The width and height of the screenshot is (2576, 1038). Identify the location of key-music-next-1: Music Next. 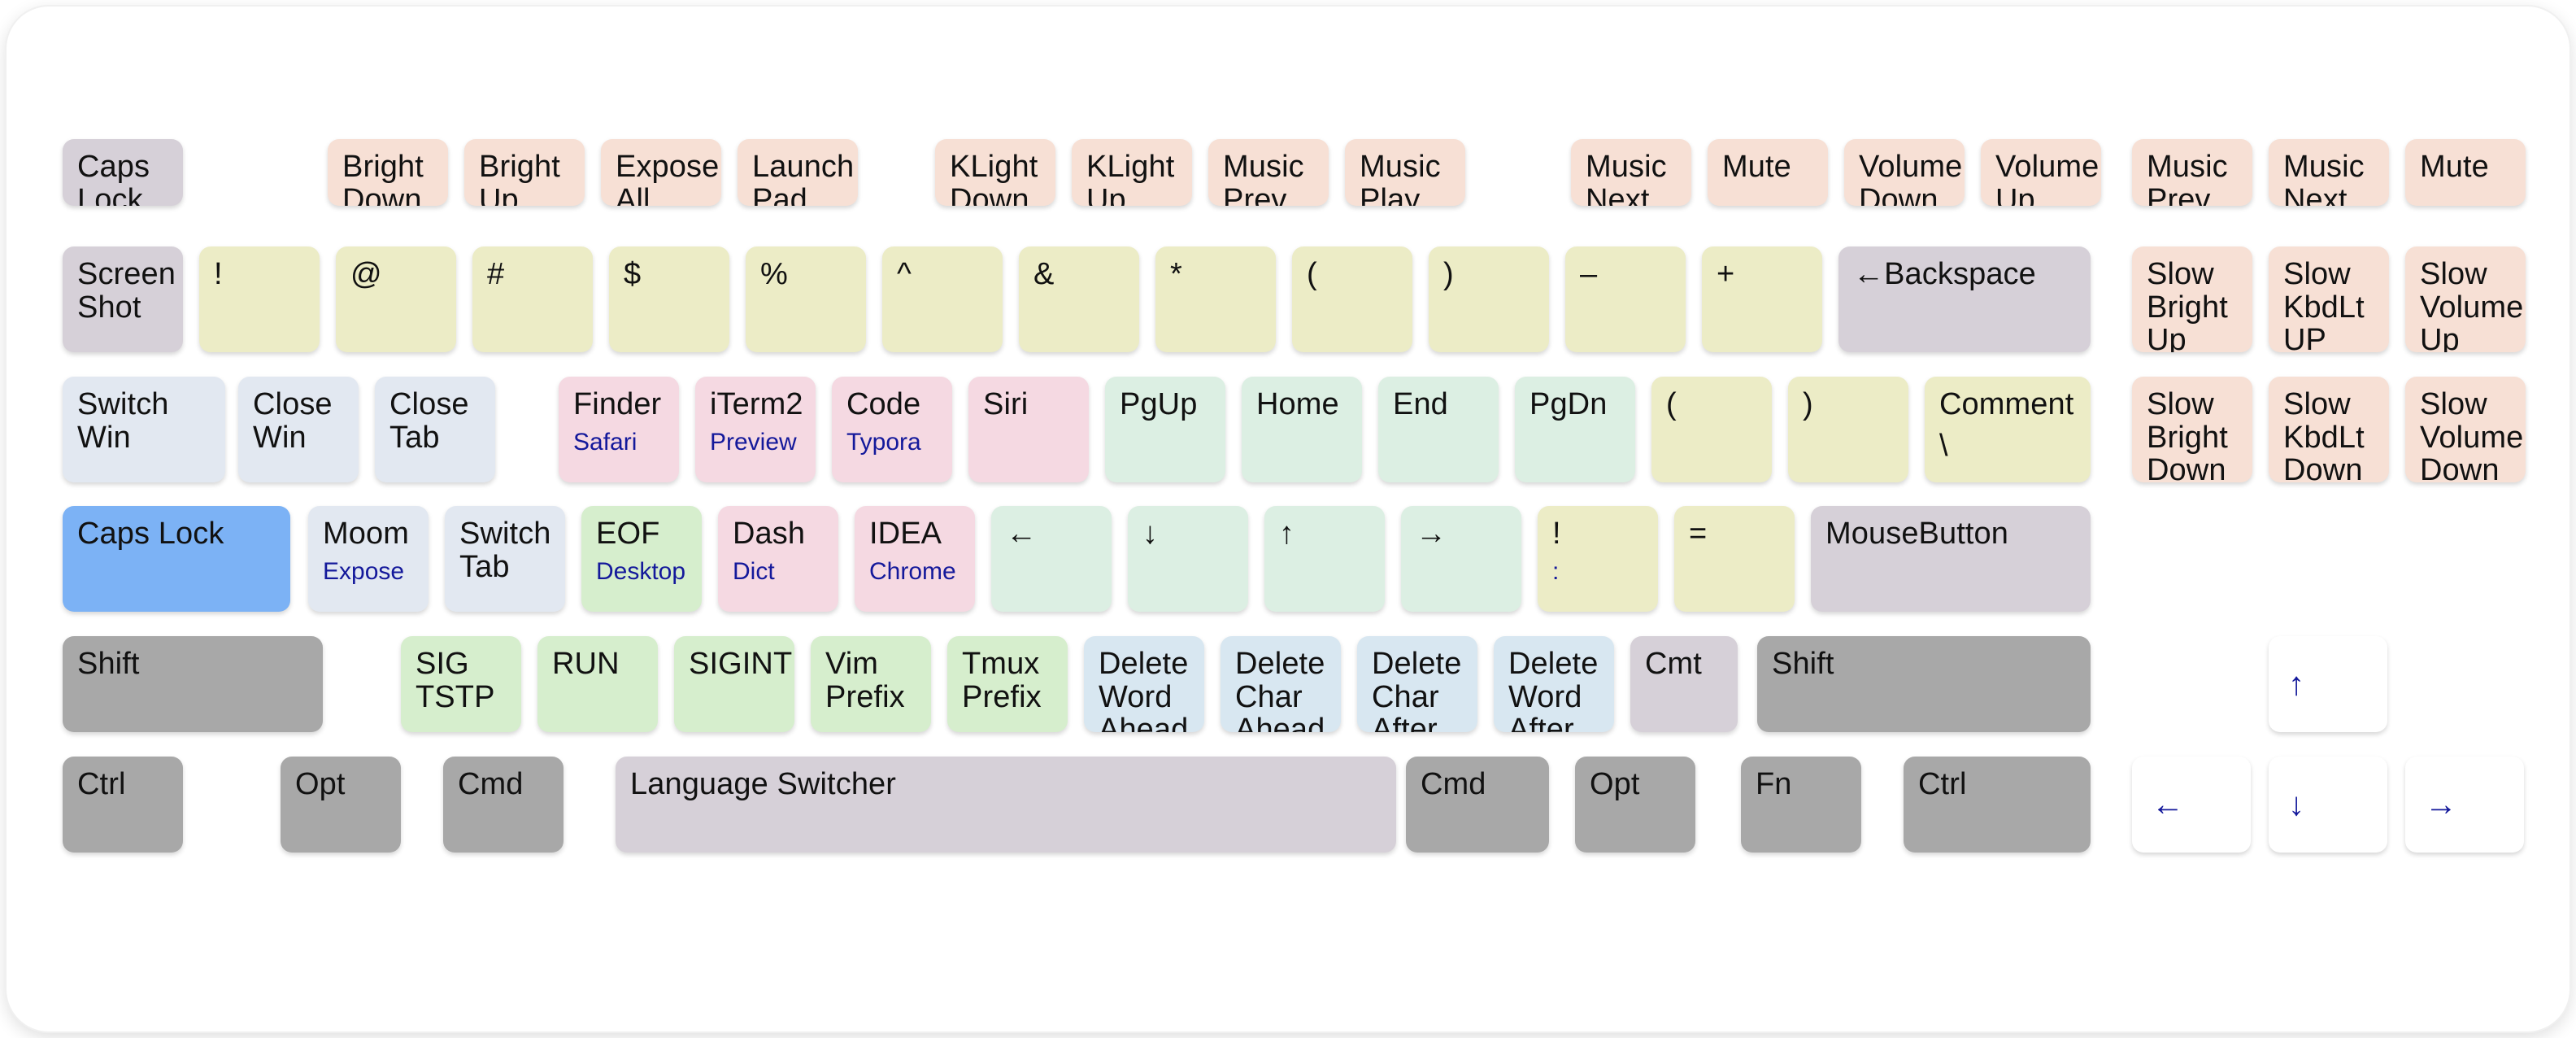
(1631, 172).